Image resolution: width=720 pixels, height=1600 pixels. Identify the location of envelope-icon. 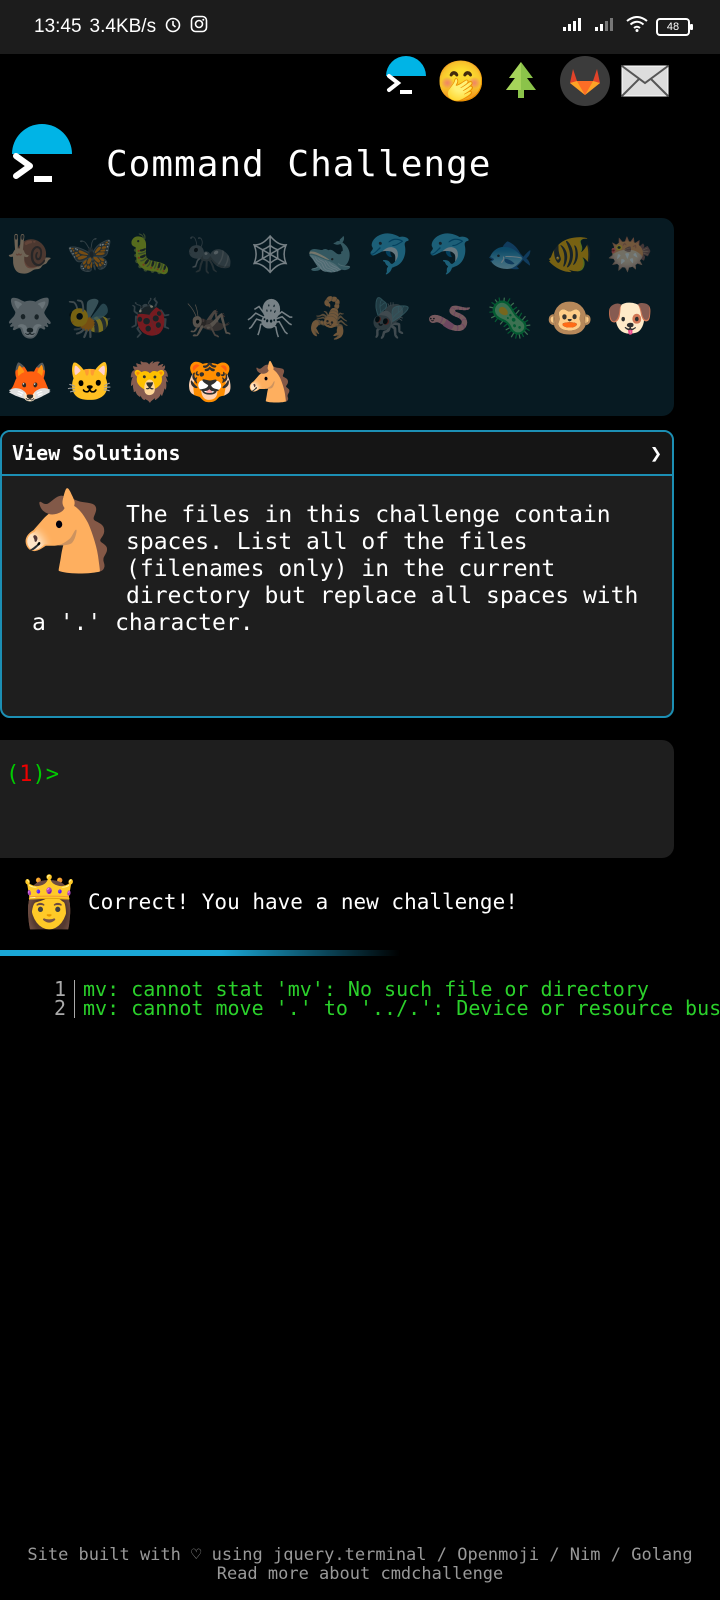
(645, 81).